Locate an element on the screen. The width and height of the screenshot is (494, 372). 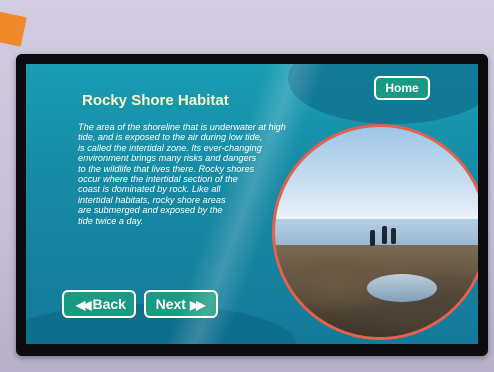
back-label: Back is located at coordinates (109, 304).